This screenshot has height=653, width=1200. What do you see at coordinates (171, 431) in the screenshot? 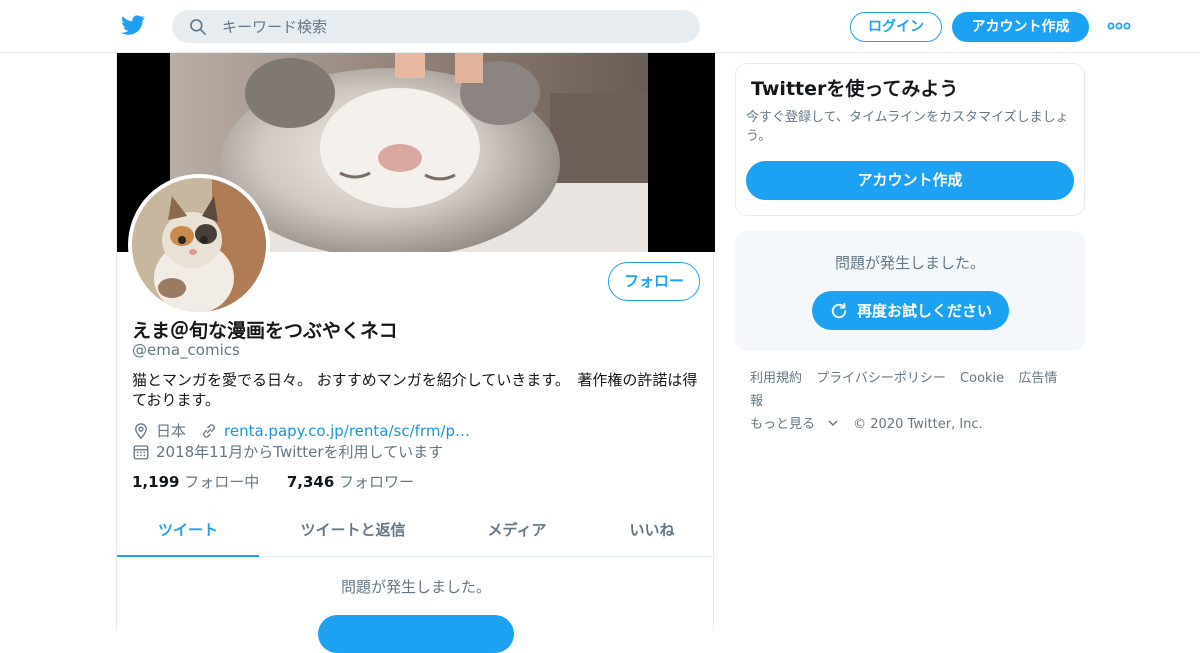
I see `profile-location: 日本` at bounding box center [171, 431].